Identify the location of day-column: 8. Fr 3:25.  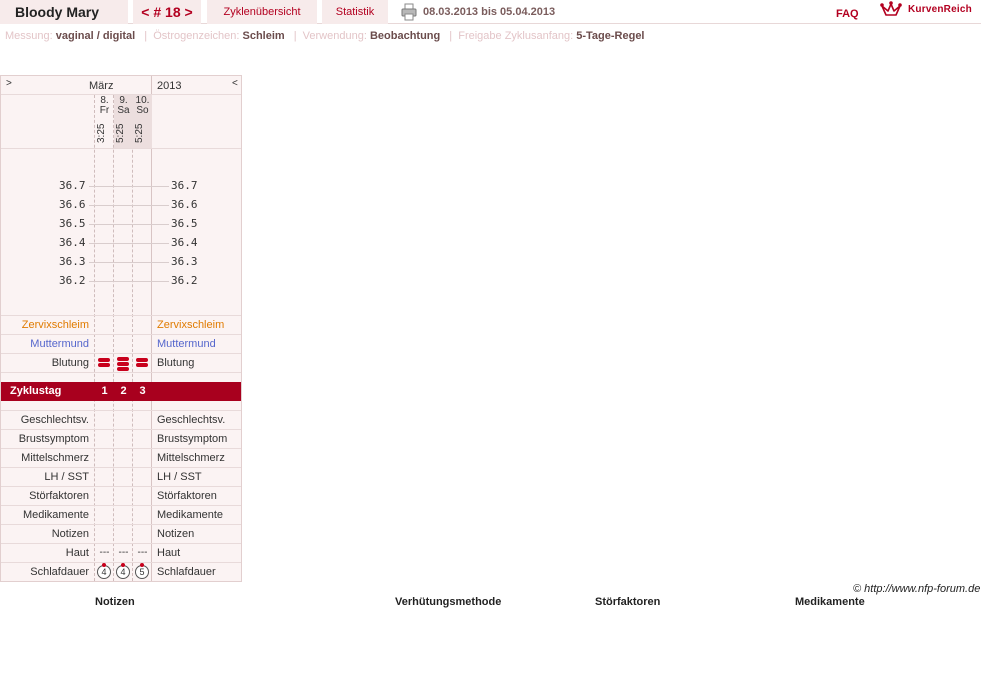
(104, 121).